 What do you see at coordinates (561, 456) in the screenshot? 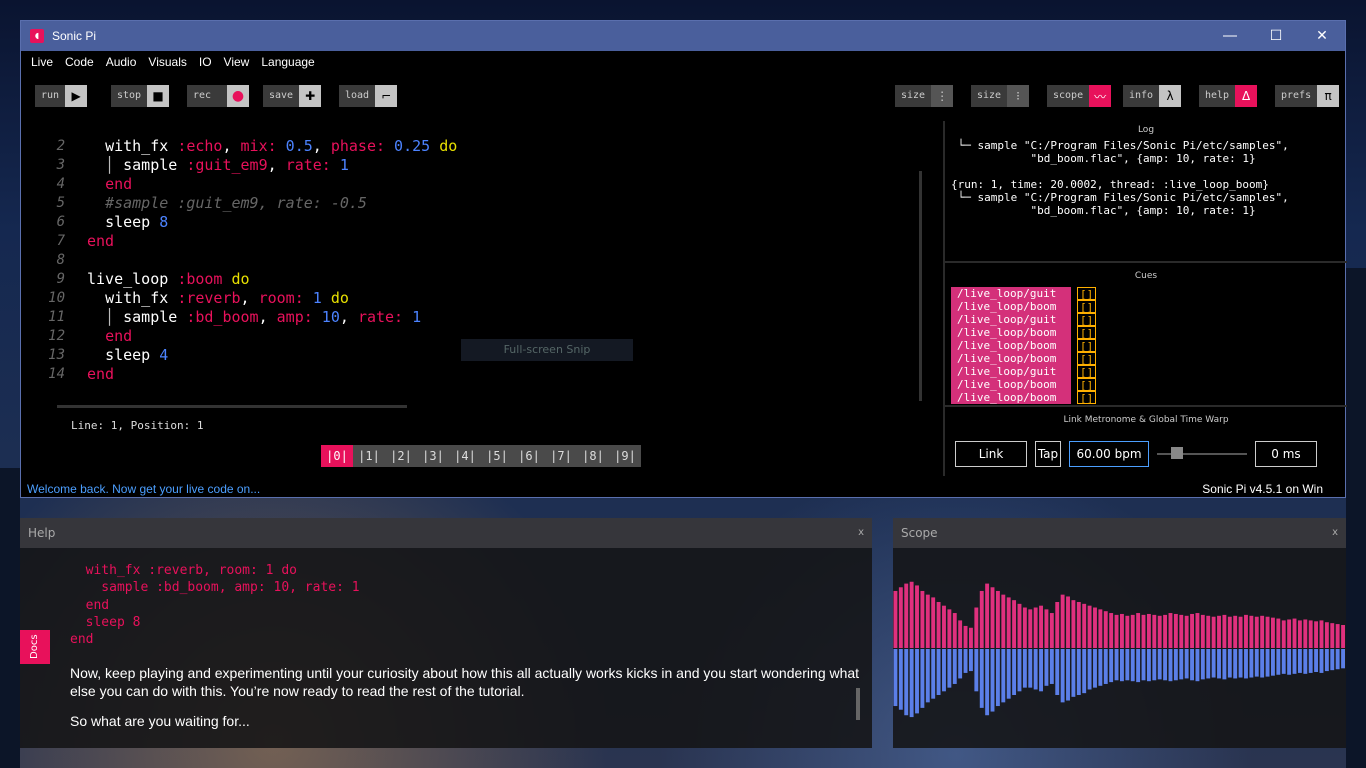
I see `buffer-tab-7: |7|` at bounding box center [561, 456].